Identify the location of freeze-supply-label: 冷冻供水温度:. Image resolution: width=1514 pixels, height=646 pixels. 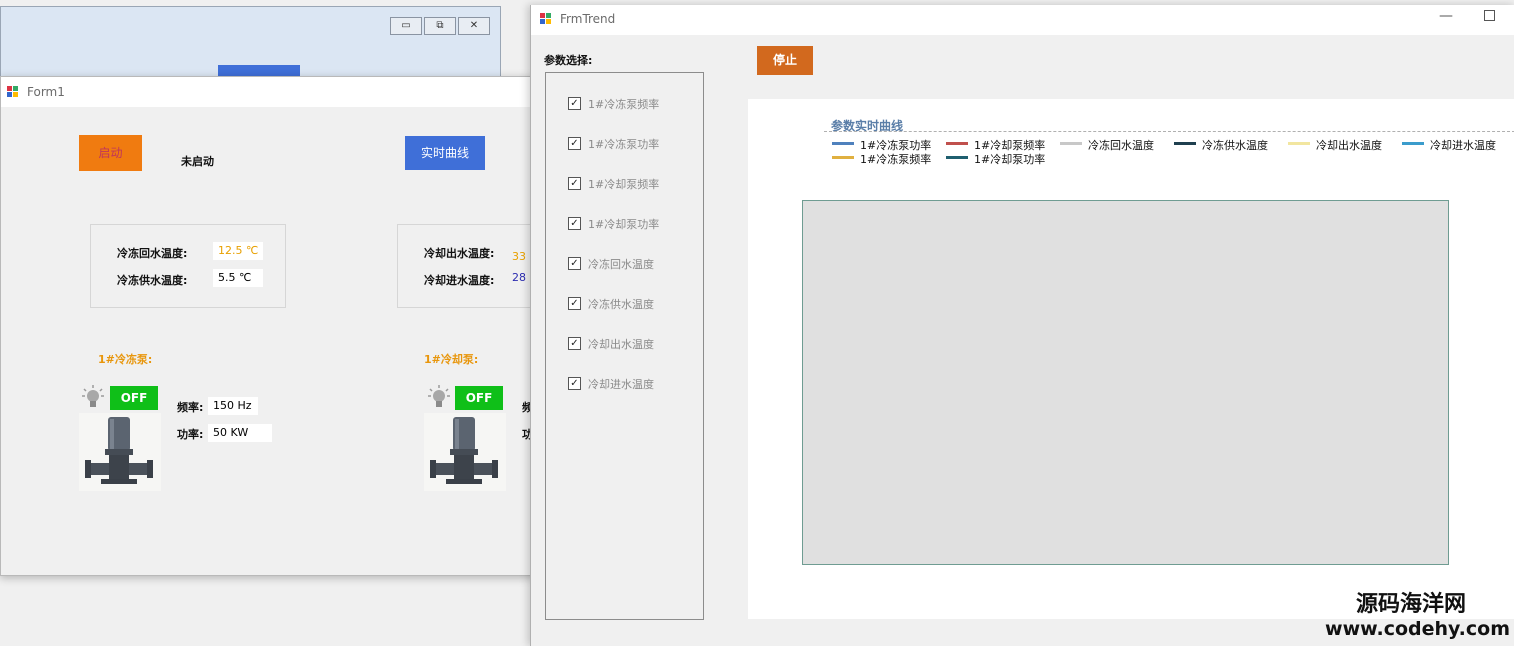
(152, 280).